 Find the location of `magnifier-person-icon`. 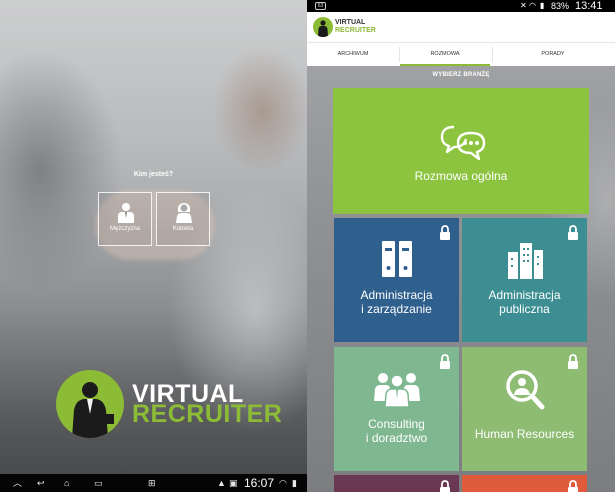

magnifier-person-icon is located at coordinates (524, 390).